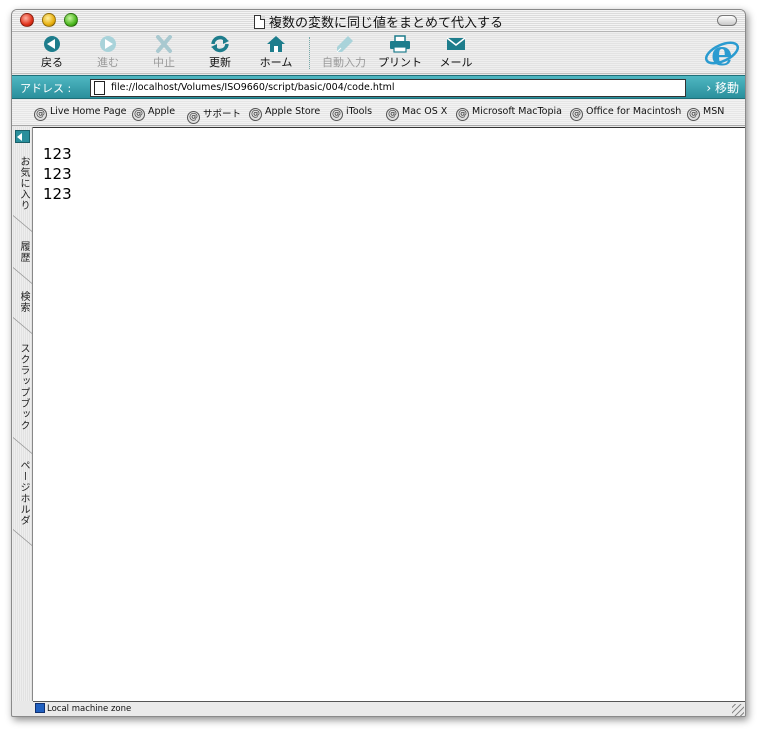 This screenshot has height=733, width=758. What do you see at coordinates (714, 111) in the screenshot?
I see `favorite-label: MSN` at bounding box center [714, 111].